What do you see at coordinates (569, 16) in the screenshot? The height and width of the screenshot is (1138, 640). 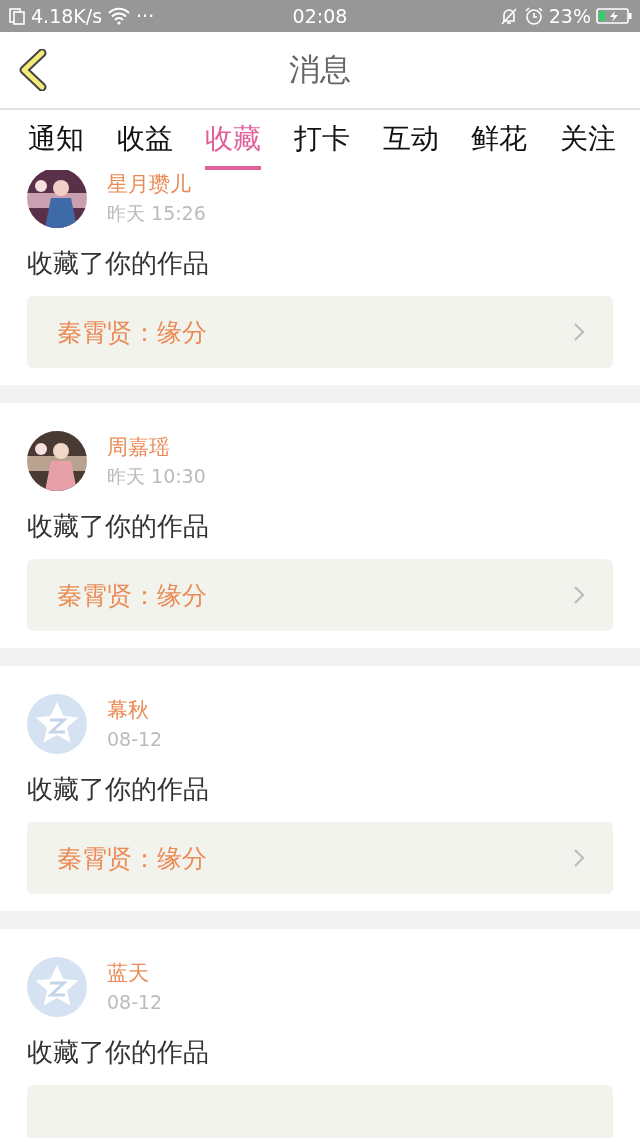 I see `battery-percent: 23%` at bounding box center [569, 16].